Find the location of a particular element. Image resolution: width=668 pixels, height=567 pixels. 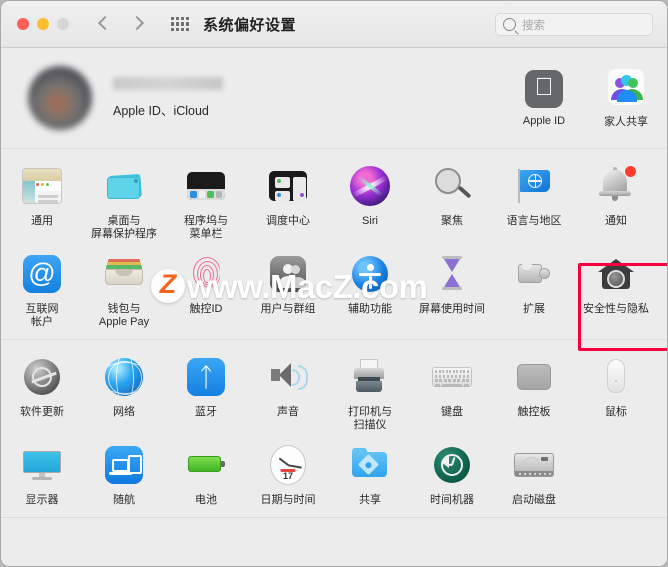

pref-item-accessibility: 辅助功能 is located at coordinates (370, 289).